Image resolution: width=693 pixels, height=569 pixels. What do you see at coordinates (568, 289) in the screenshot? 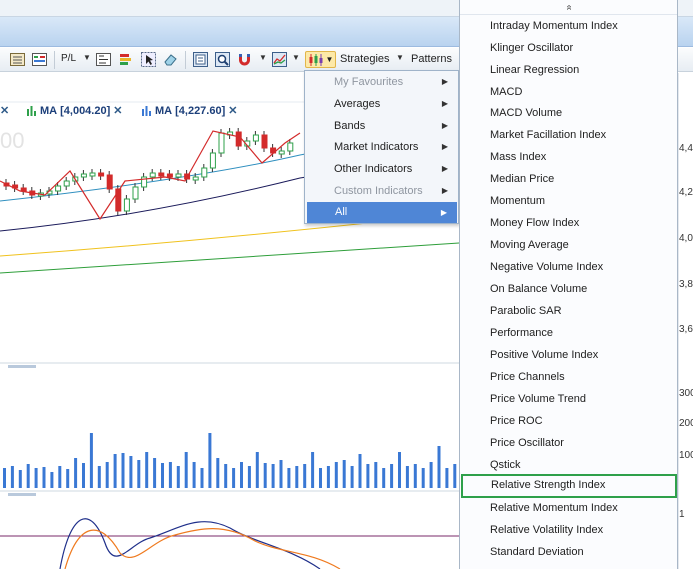
I see `list-item-on-balance-volume: On Balance Volume` at bounding box center [568, 289].